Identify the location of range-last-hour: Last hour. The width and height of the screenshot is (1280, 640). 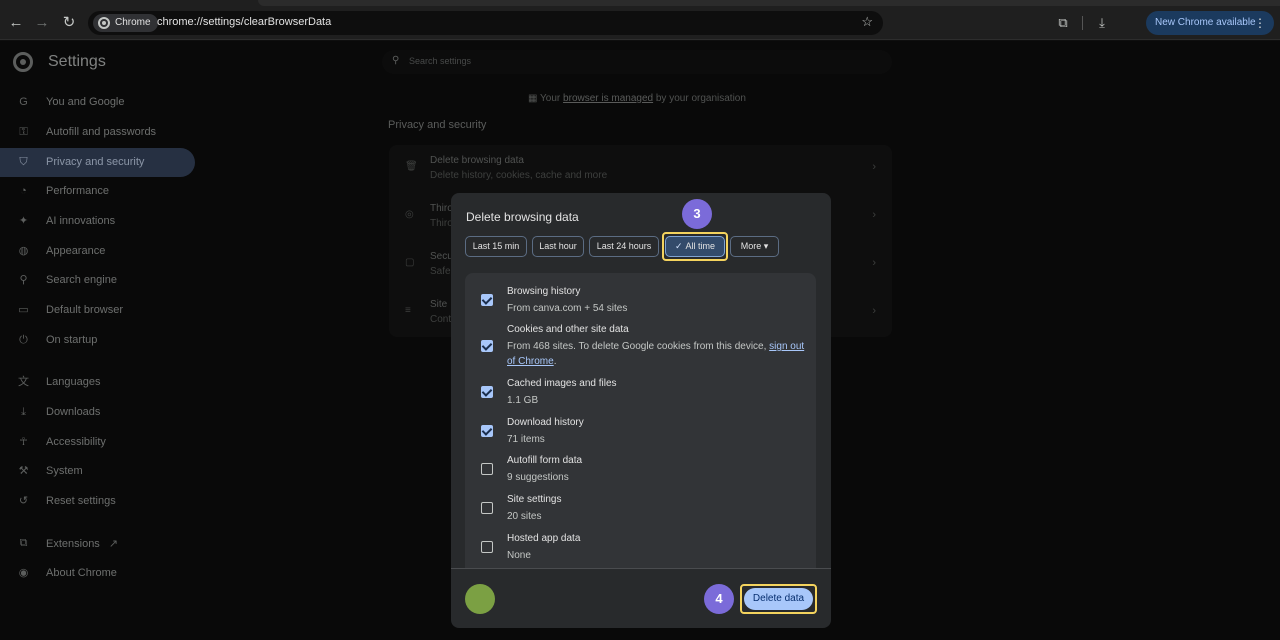
(558, 246).